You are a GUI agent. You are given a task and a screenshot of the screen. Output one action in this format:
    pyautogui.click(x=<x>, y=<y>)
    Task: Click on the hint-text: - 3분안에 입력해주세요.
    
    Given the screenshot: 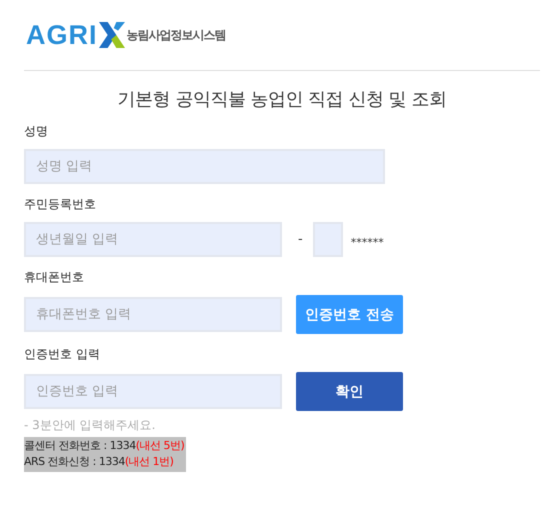 What is the action you would take?
    pyautogui.click(x=90, y=425)
    